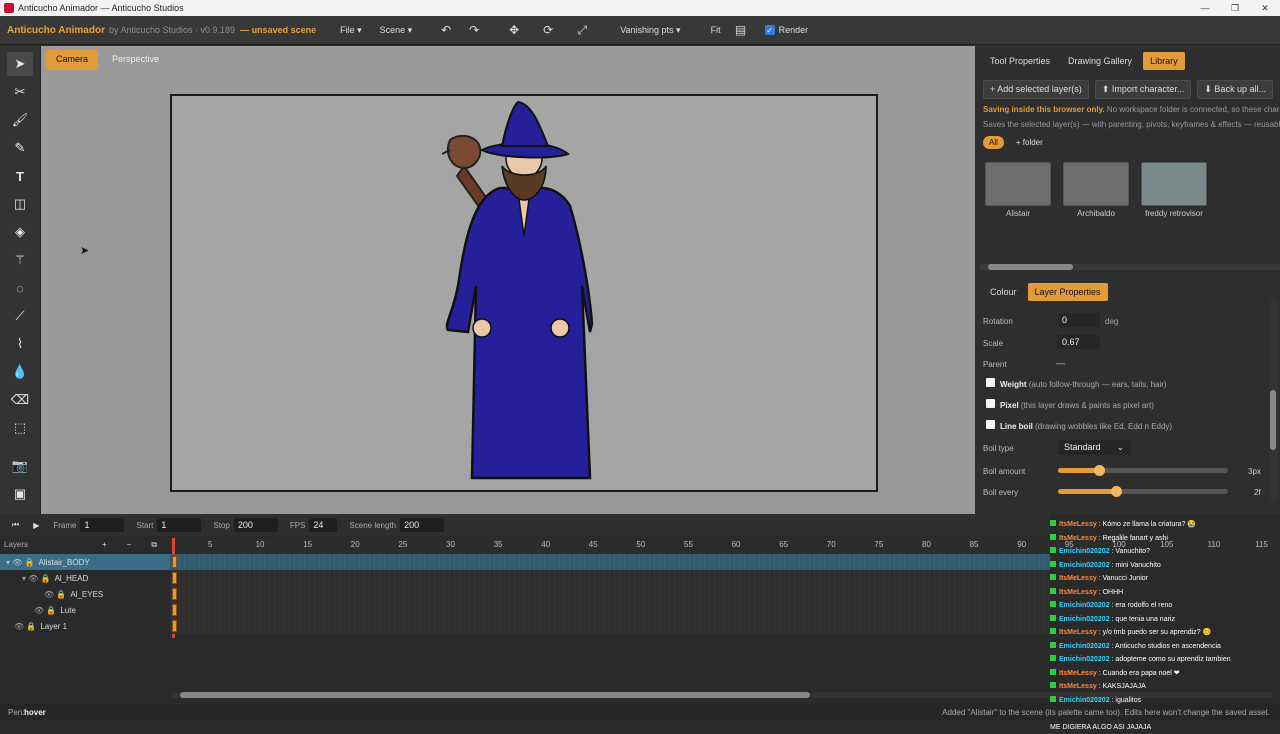 The image size is (1280, 734). What do you see at coordinates (323, 525) in the screenshot?
I see `fps-input: 24` at bounding box center [323, 525].